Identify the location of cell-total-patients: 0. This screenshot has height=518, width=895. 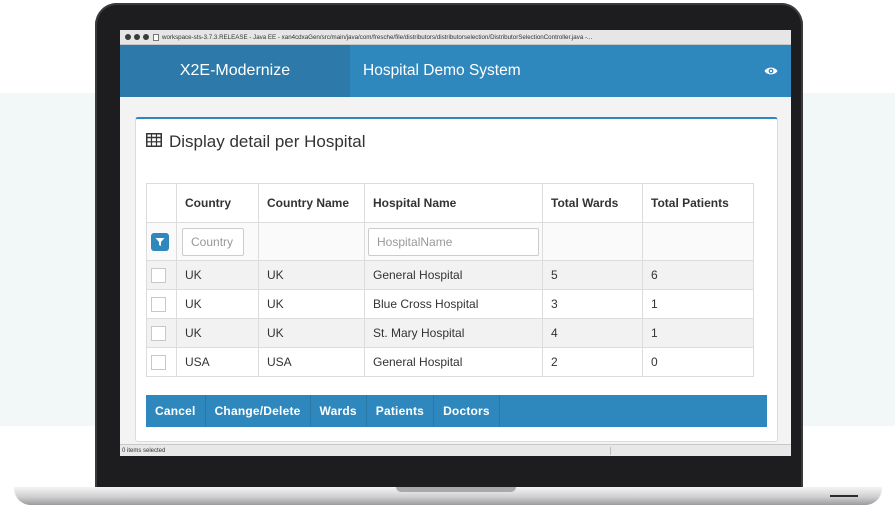
(698, 362).